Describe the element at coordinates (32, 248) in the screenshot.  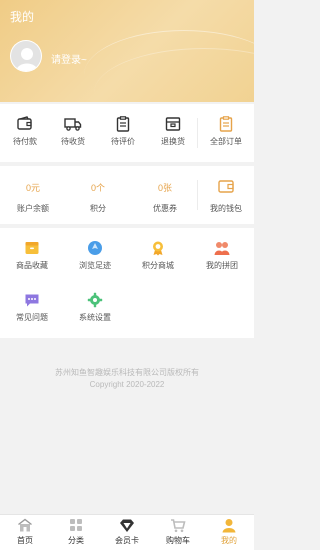
I see `favorite-box-icon` at that location.